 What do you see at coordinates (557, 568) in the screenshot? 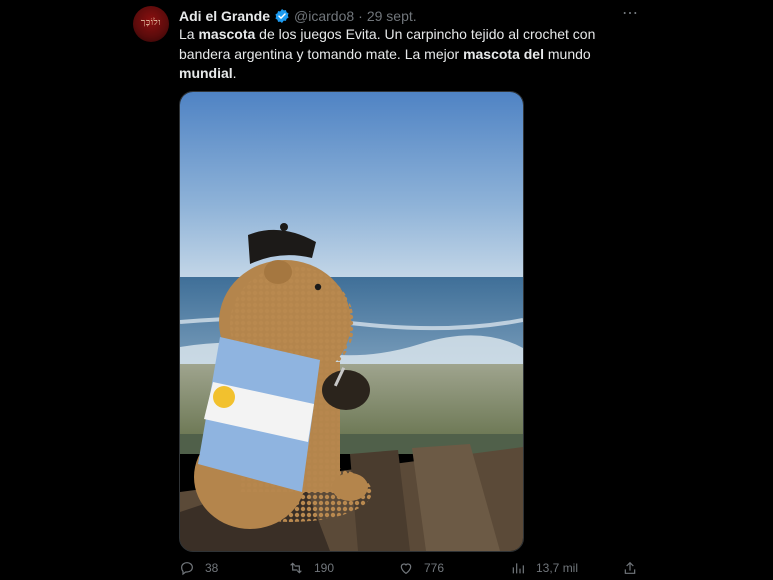
I see `views-count: 13,7 mil` at bounding box center [557, 568].